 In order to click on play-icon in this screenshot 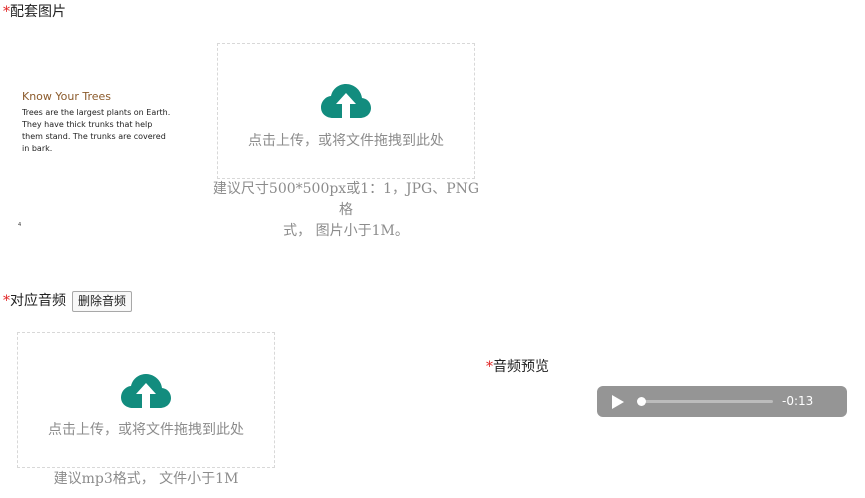, I will do `click(618, 402)`.